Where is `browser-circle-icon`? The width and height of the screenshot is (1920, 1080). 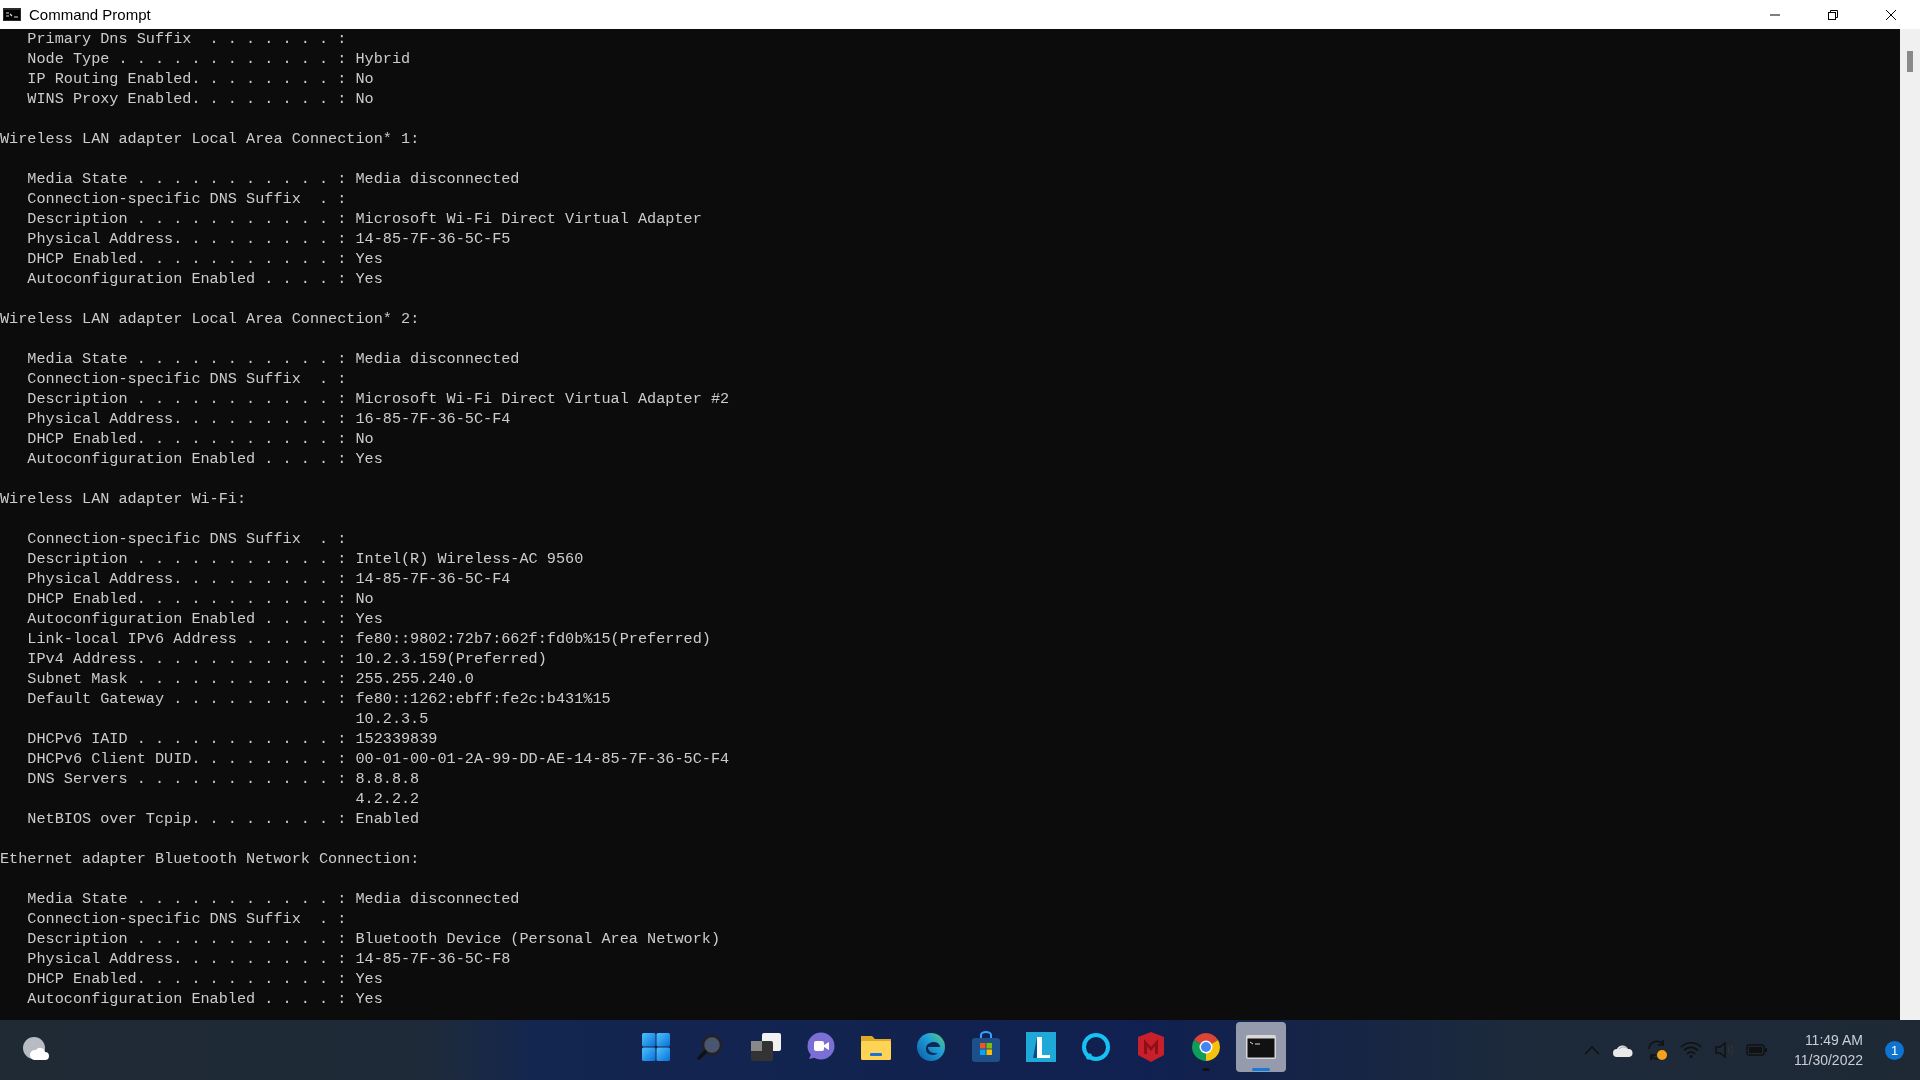 browser-circle-icon is located at coordinates (1206, 1047).